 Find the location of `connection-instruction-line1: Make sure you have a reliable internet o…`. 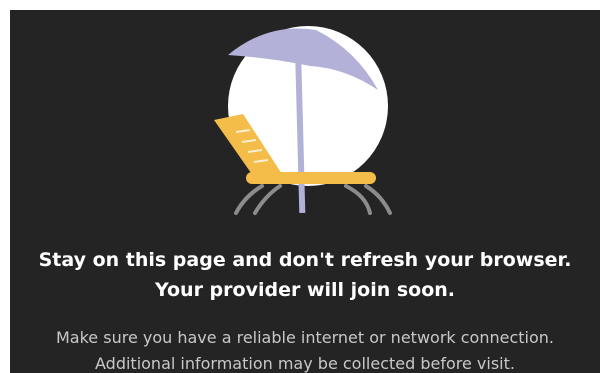

connection-instruction-line1: Make sure you have a reliable internet o… is located at coordinates (305, 337).